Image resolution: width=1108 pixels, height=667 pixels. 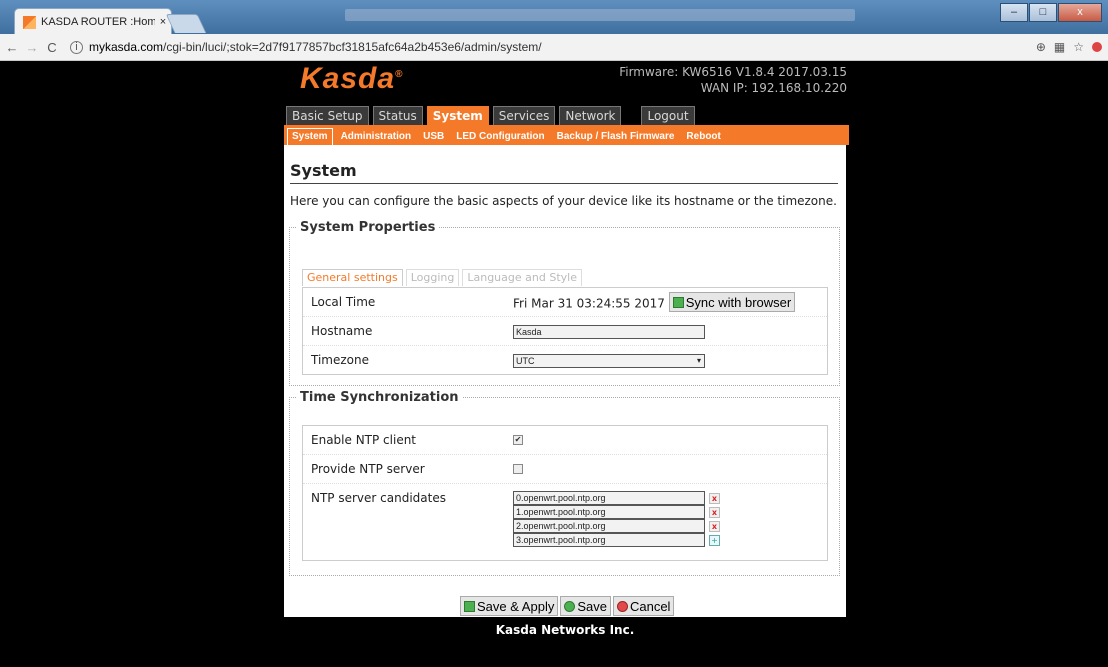 I want to click on browser-tab-title: KASDA ROUTER :Home, so click(x=98, y=22).